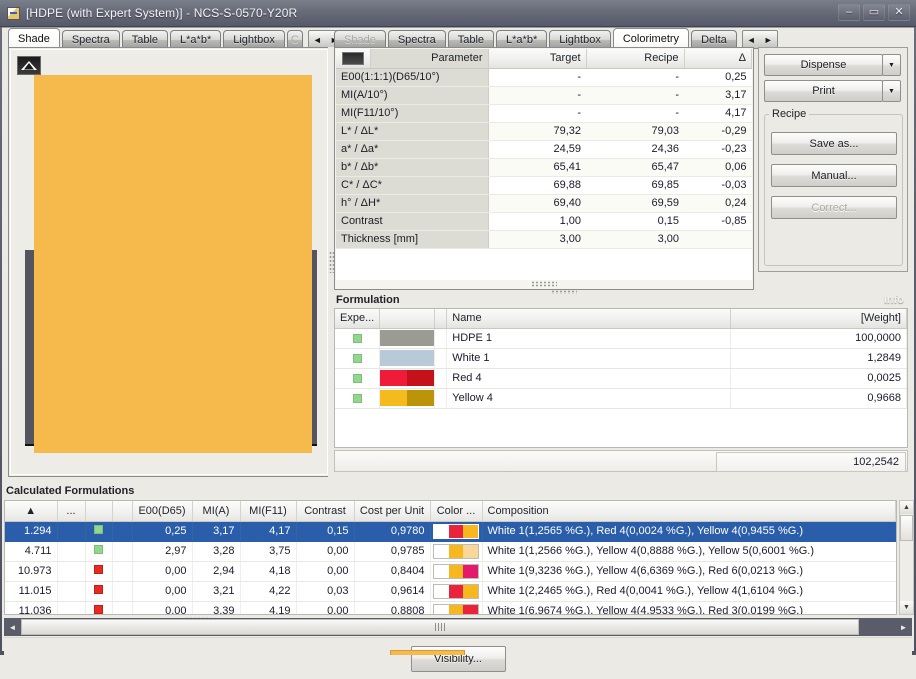 The image size is (916, 679). What do you see at coordinates (874, 12) in the screenshot?
I see `maximize-button: ▭` at bounding box center [874, 12].